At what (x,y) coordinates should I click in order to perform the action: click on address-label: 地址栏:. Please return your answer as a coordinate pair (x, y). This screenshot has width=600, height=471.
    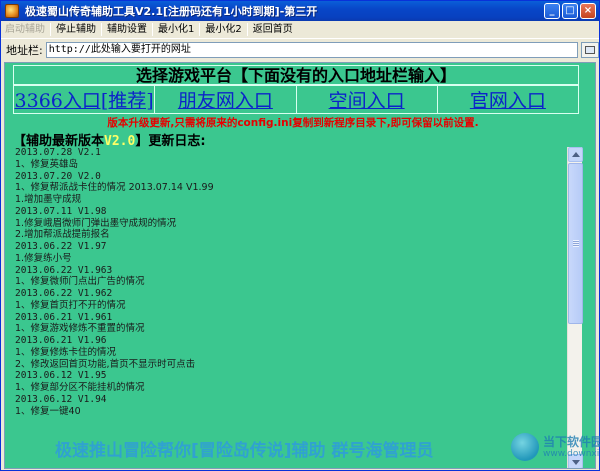
    Looking at the image, I should click on (24, 50).